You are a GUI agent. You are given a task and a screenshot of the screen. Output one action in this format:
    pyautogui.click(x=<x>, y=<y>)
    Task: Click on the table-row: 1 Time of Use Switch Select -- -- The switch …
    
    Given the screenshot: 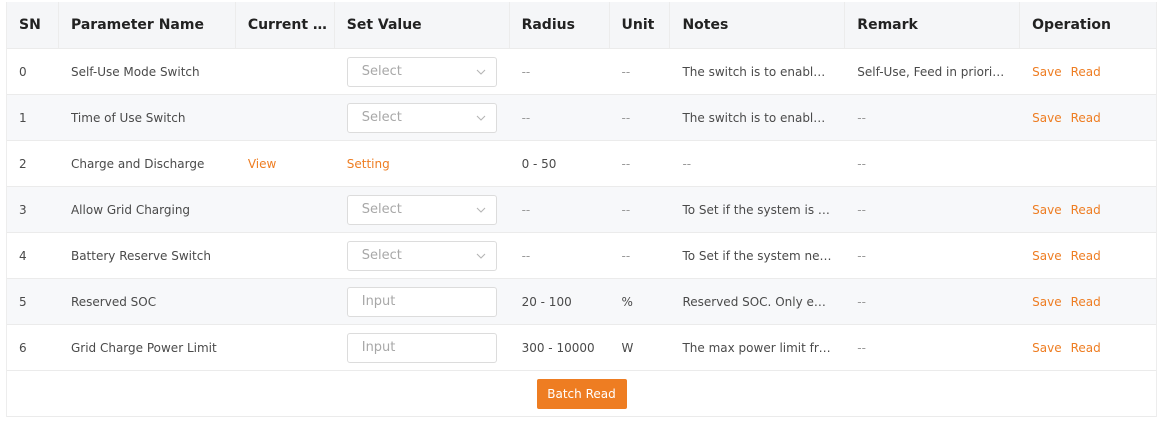 What is the action you would take?
    pyautogui.click(x=581, y=118)
    